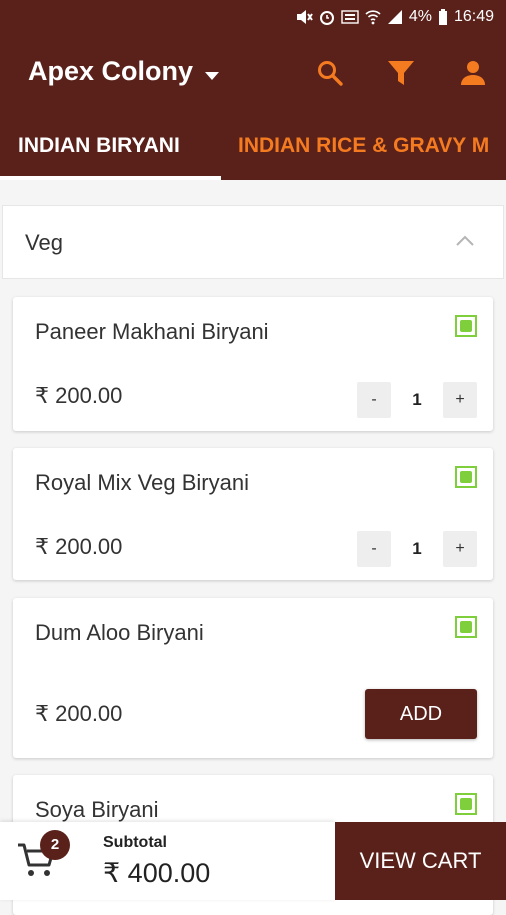  Describe the element at coordinates (111, 71) in the screenshot. I see `location-label: Apex Colony` at that location.